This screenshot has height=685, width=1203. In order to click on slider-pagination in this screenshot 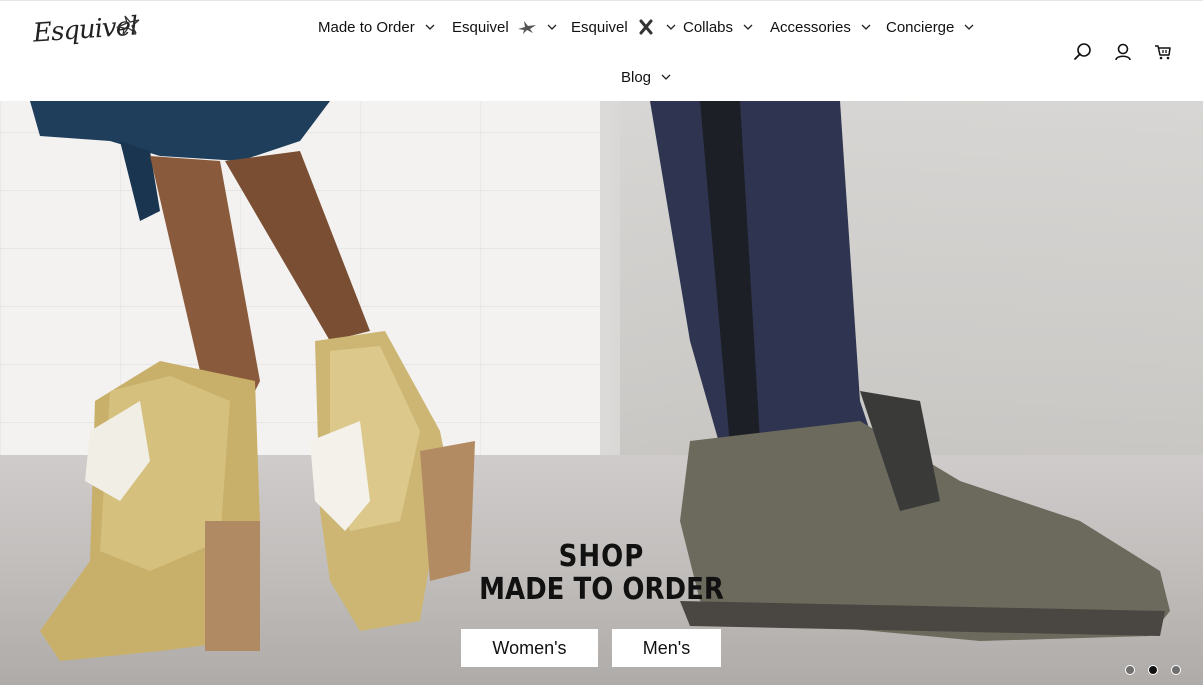, I will do `click(1153, 670)`.